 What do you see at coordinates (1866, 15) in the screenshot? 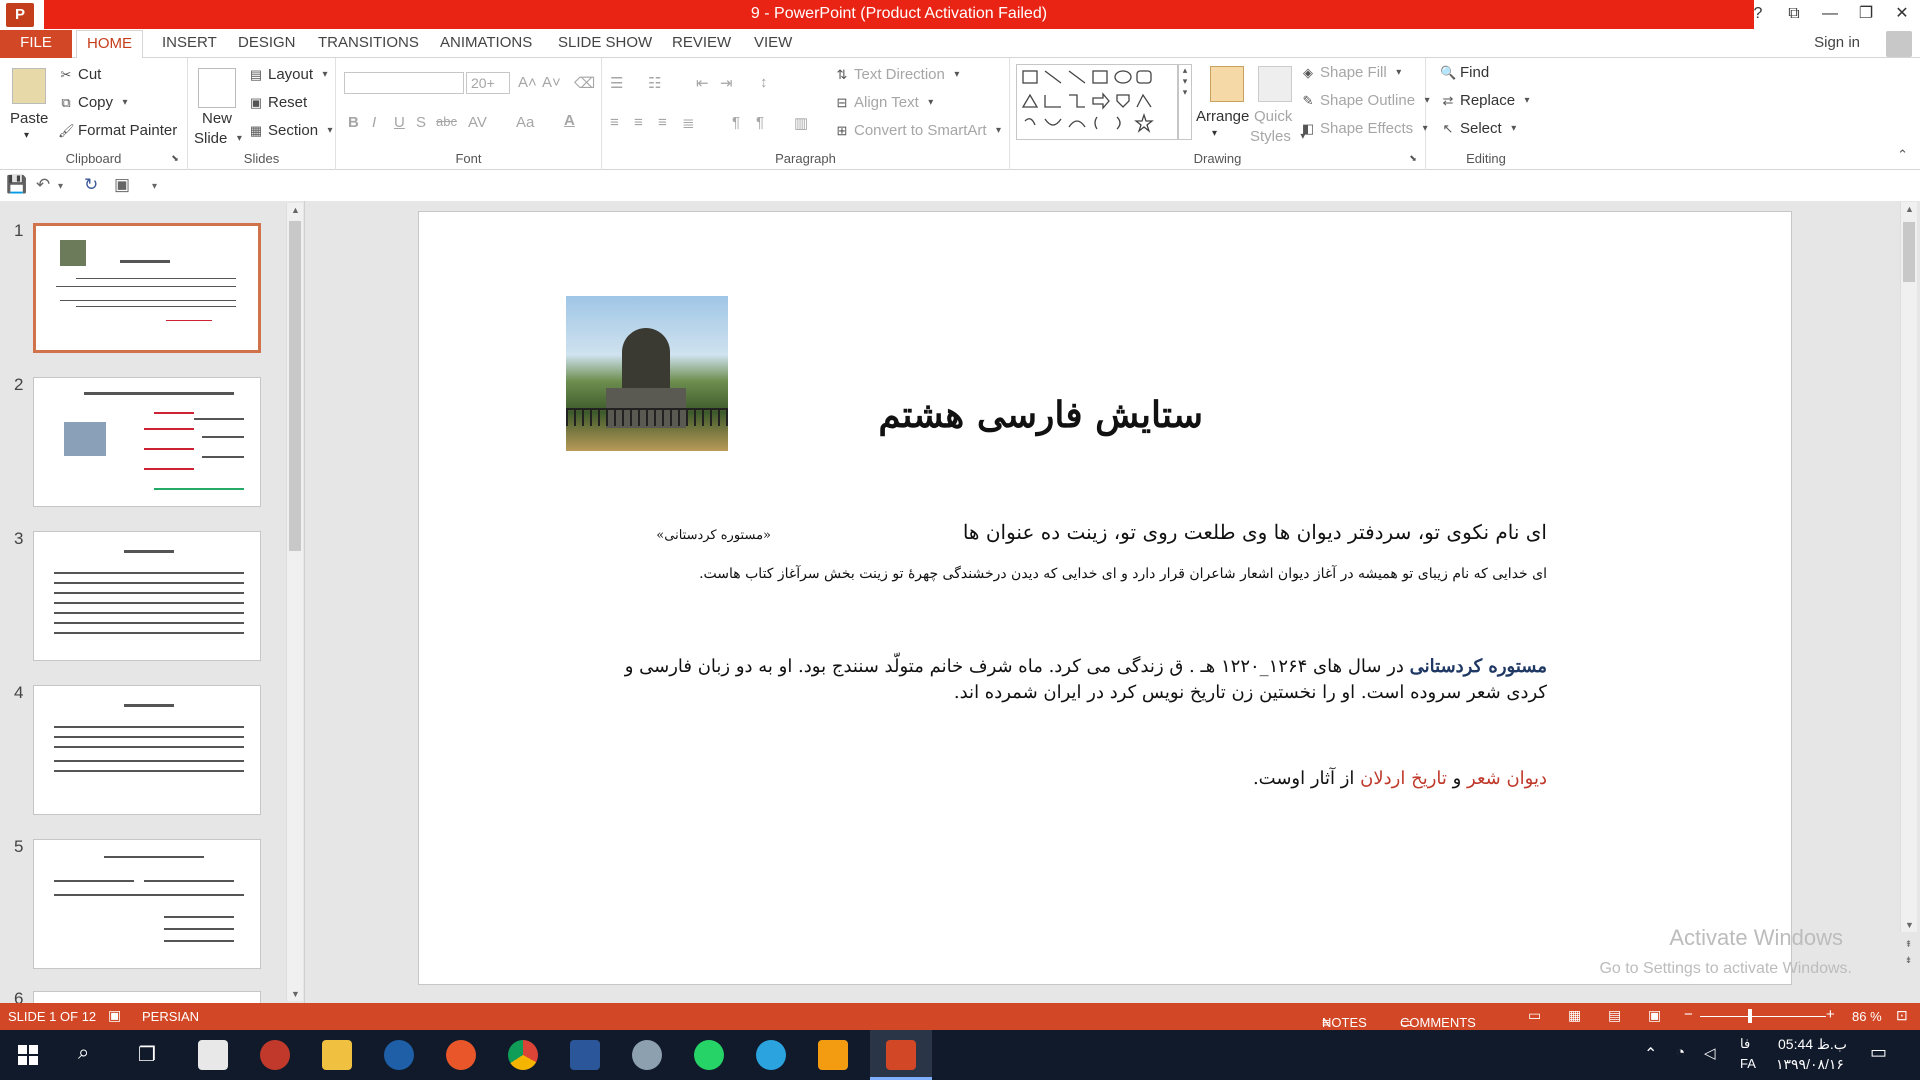
I see `restore-button: ❐` at bounding box center [1866, 15].